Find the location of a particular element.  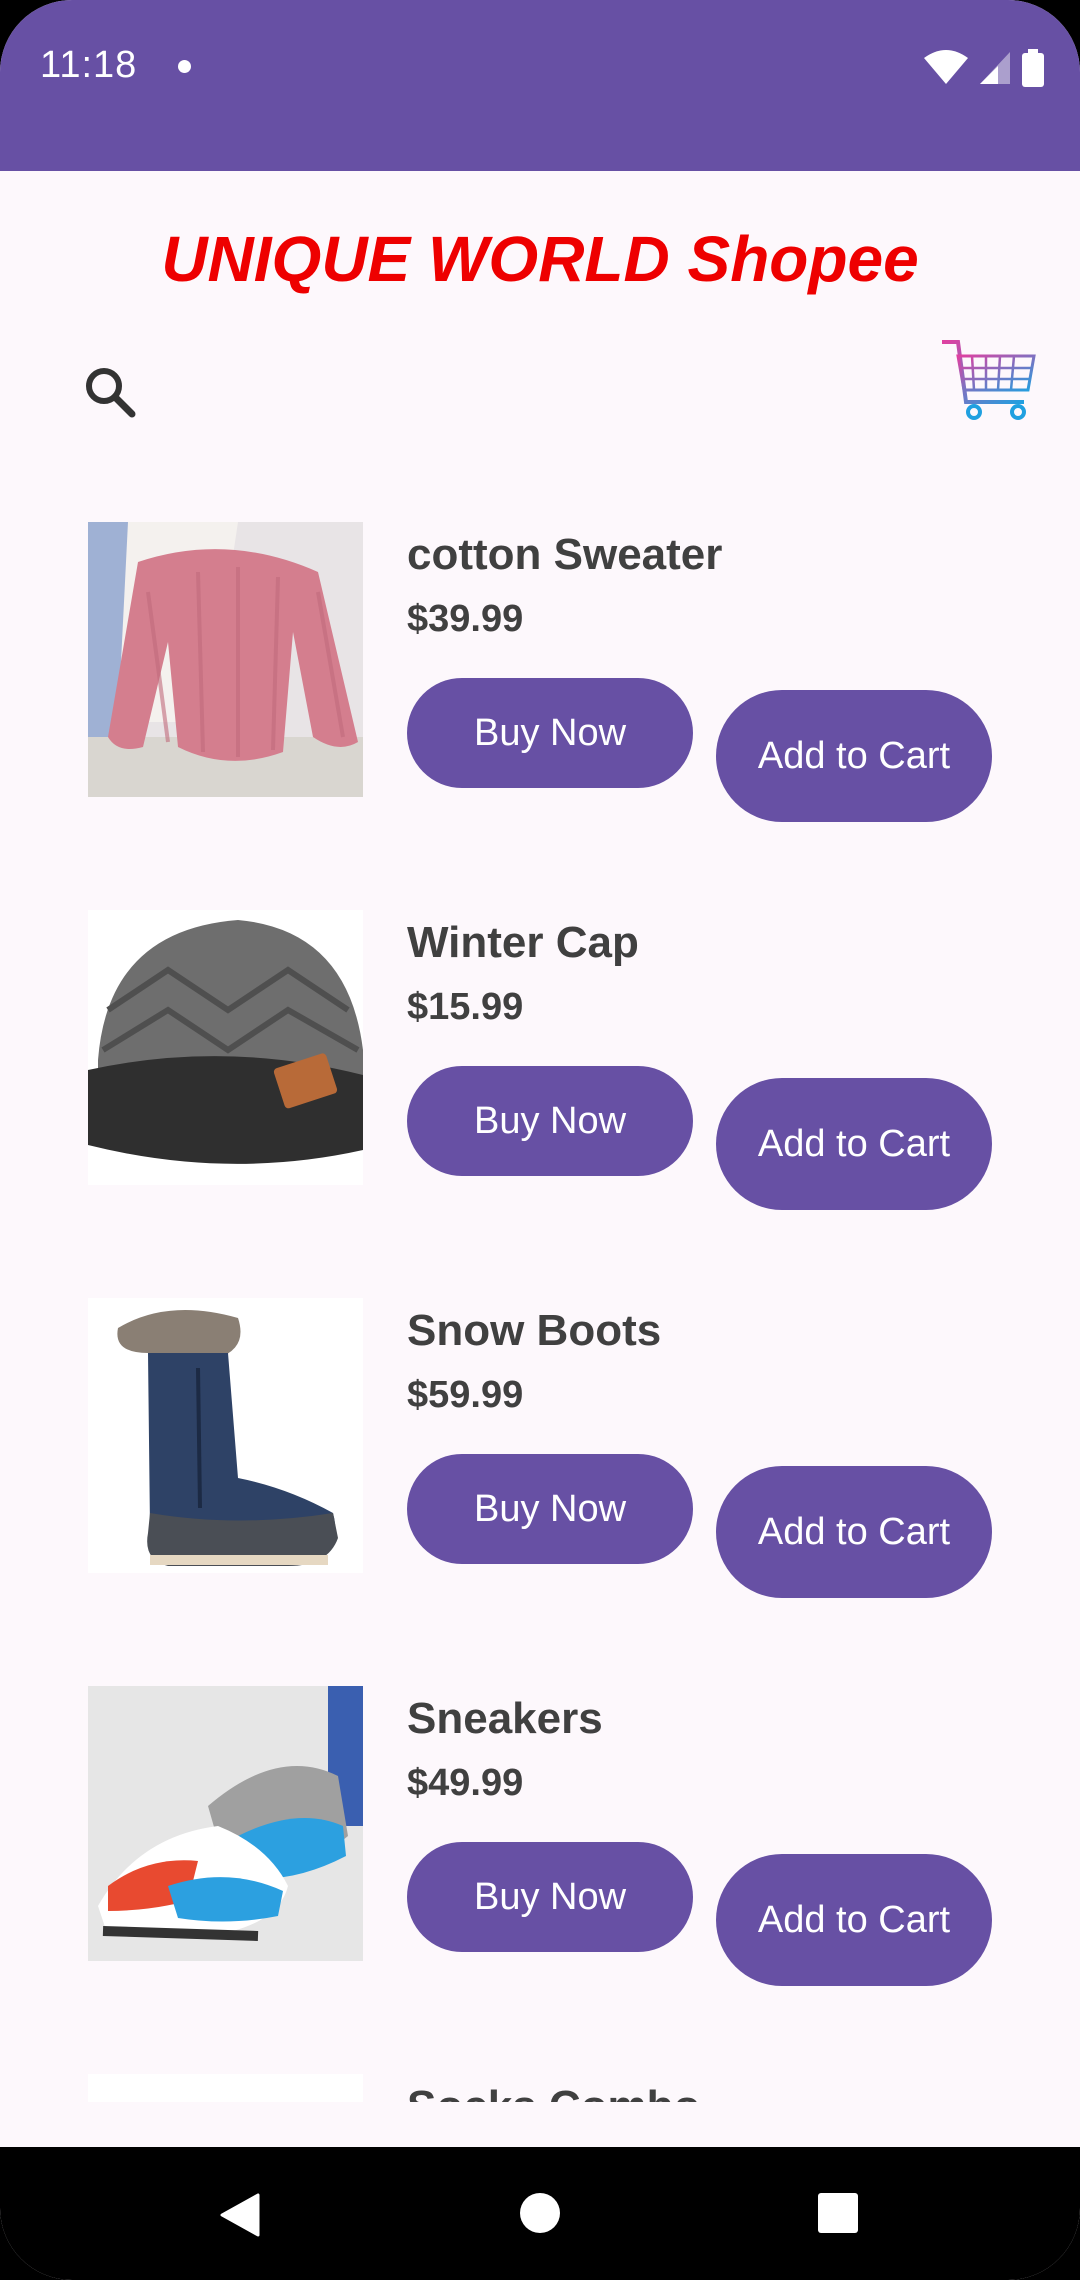

status-icons is located at coordinates (984, 68).